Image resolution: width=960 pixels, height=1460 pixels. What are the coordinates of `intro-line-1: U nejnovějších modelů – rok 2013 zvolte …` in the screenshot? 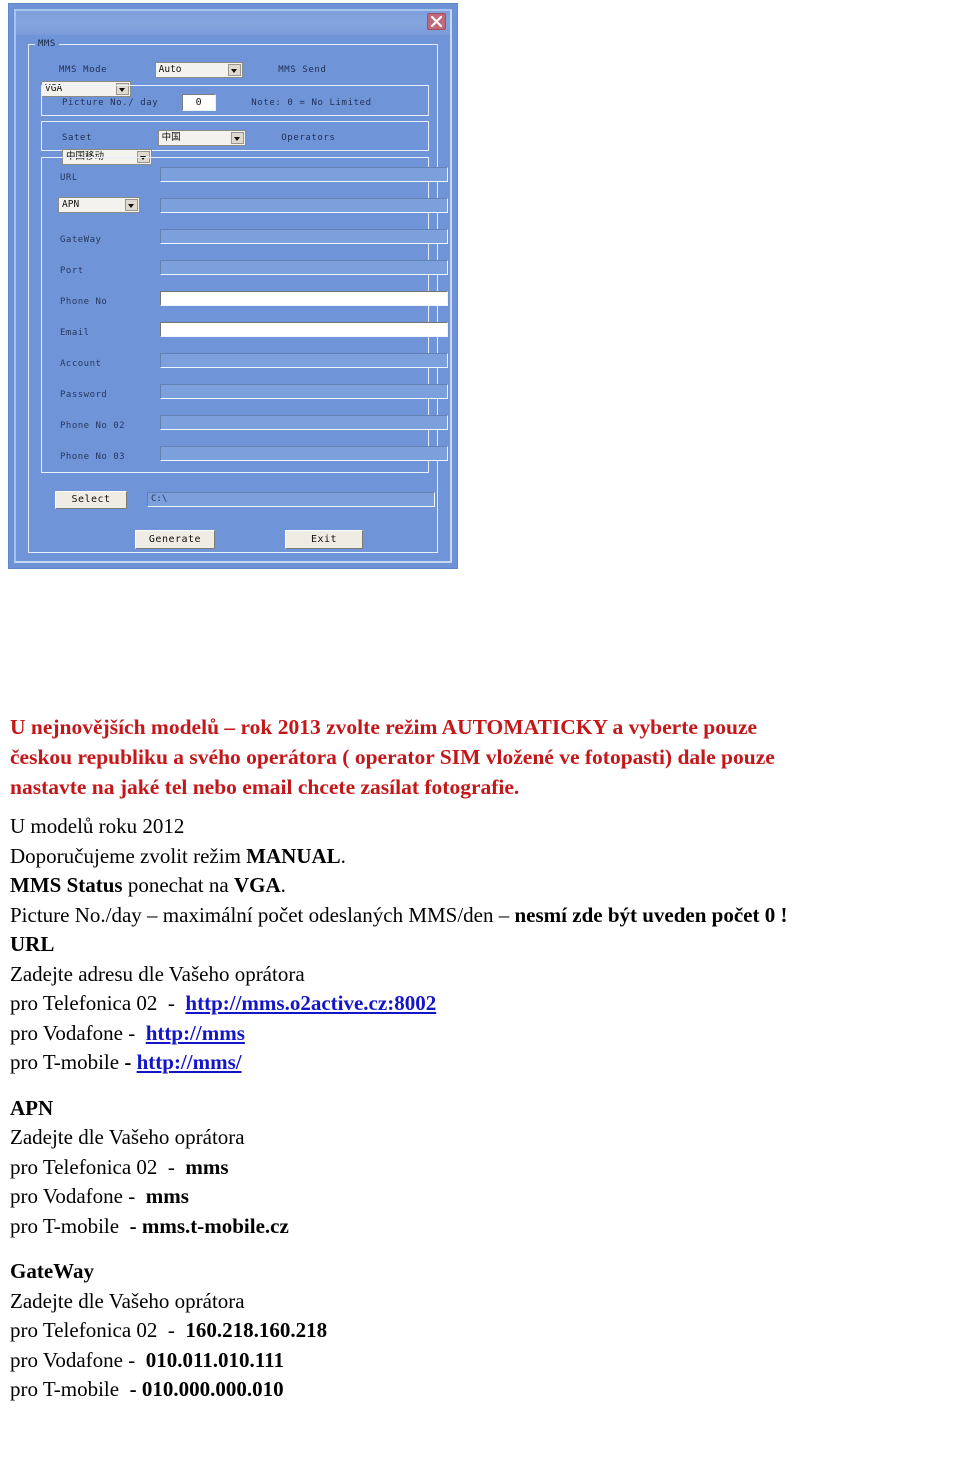 It's located at (384, 727).